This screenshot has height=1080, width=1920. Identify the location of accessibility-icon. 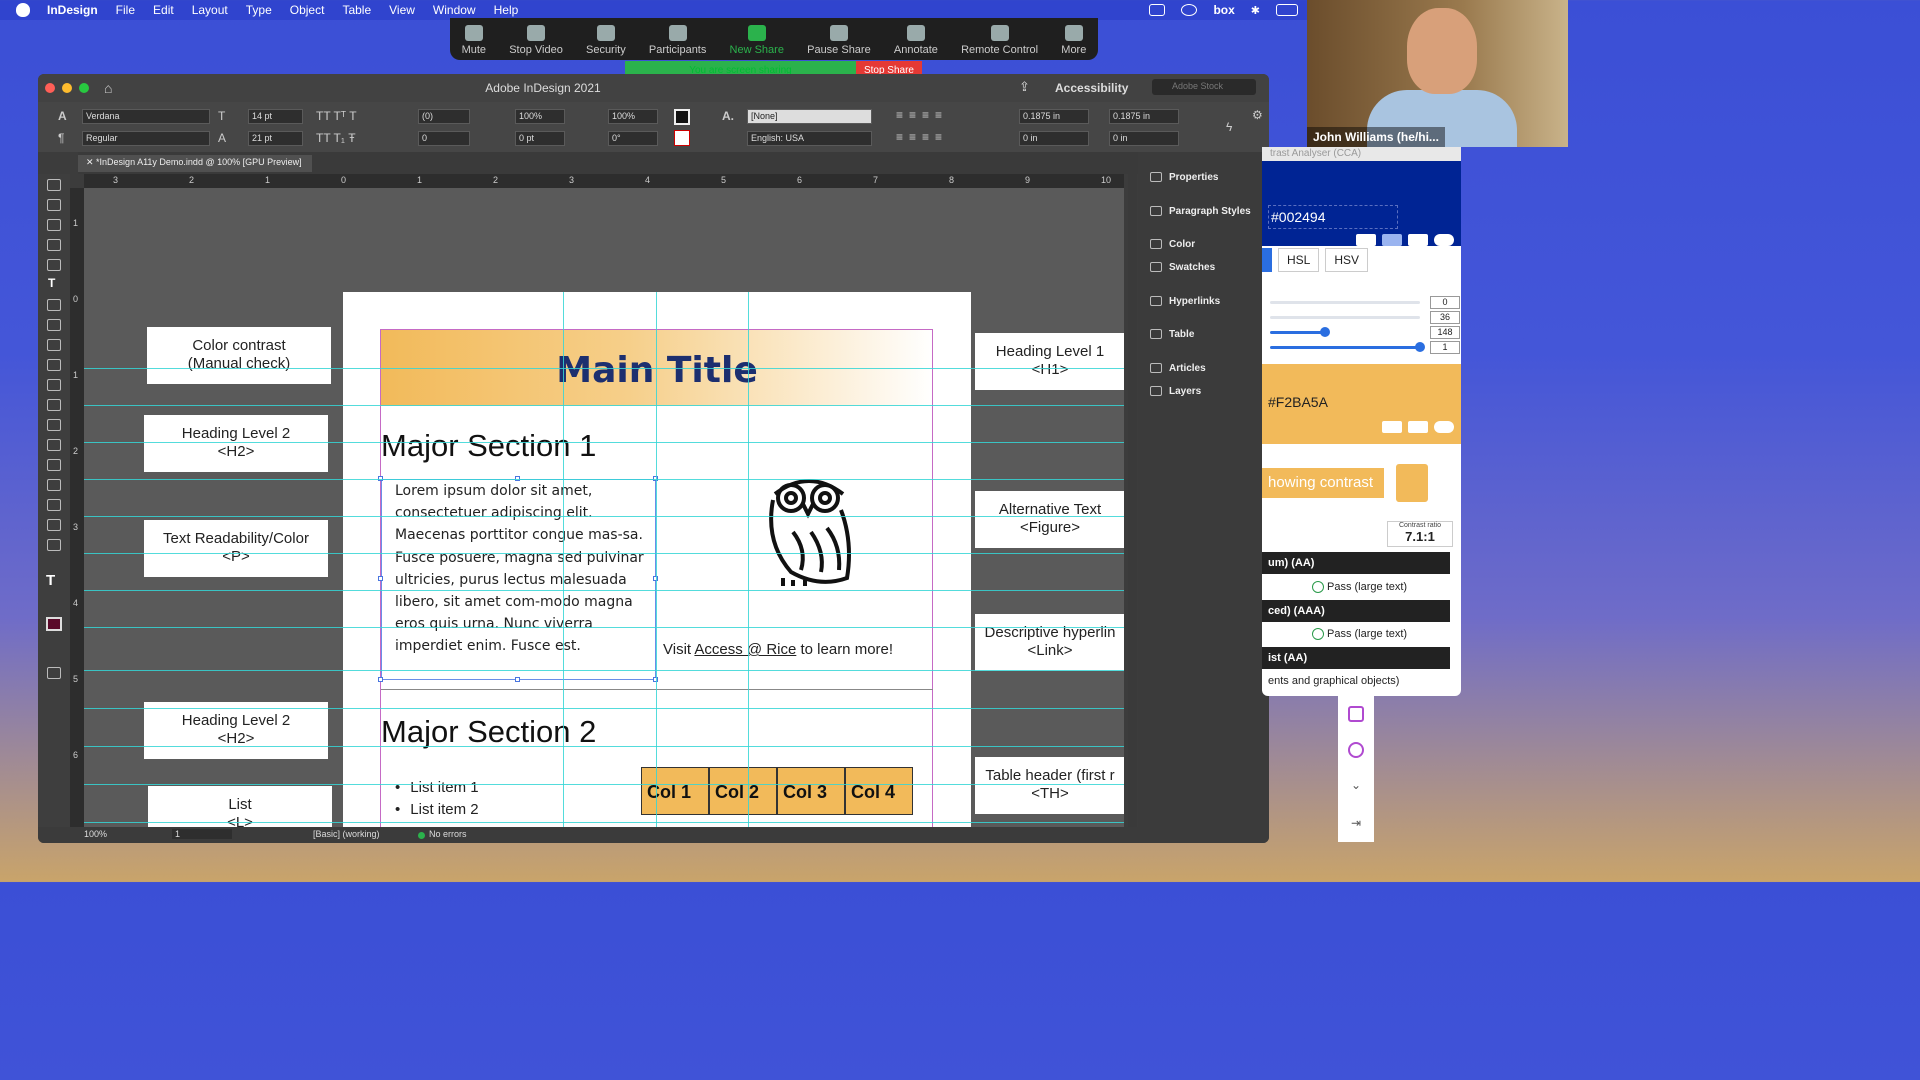
(1356, 750).